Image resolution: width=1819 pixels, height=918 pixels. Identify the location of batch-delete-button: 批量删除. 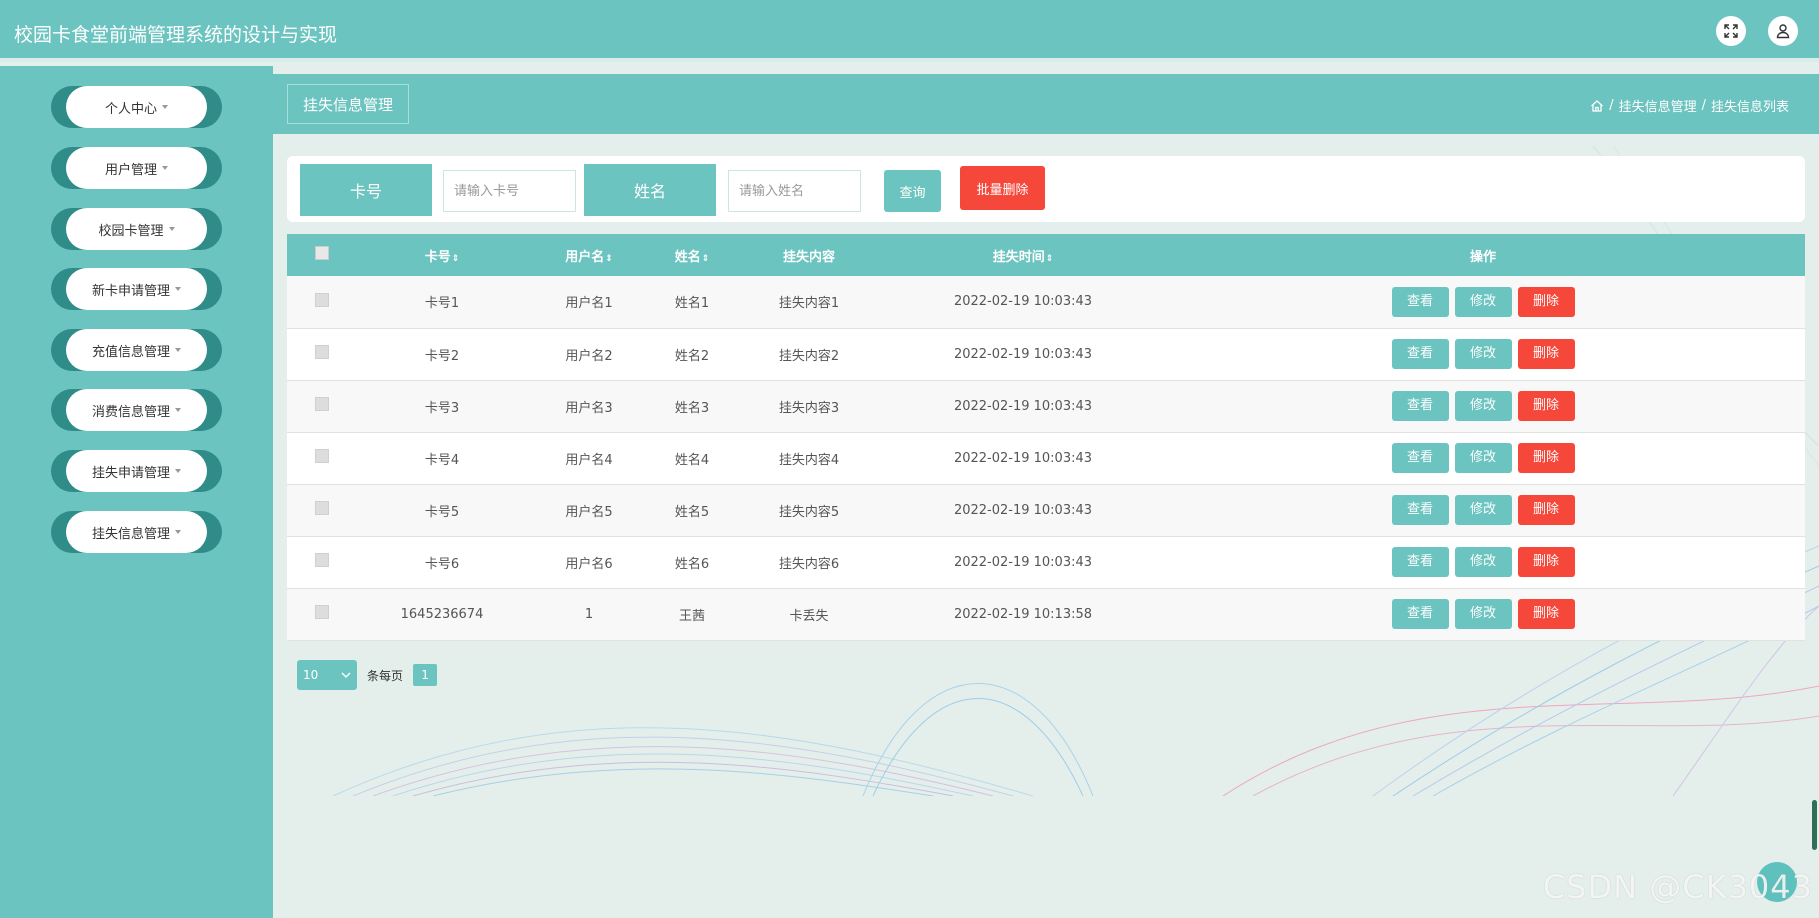
(1002, 188).